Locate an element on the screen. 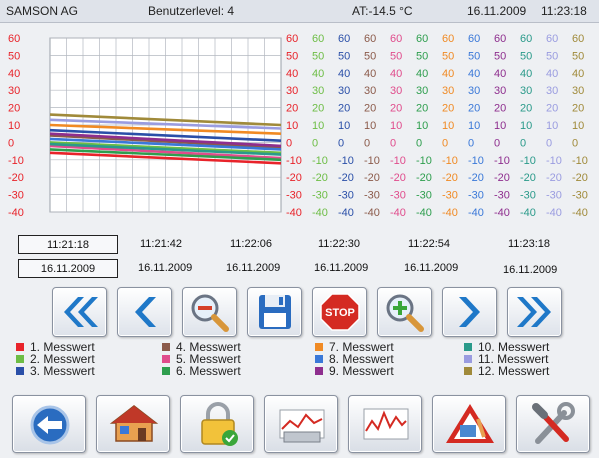 The height and width of the screenshot is (458, 599). stop-label: STOP is located at coordinates (340, 313).